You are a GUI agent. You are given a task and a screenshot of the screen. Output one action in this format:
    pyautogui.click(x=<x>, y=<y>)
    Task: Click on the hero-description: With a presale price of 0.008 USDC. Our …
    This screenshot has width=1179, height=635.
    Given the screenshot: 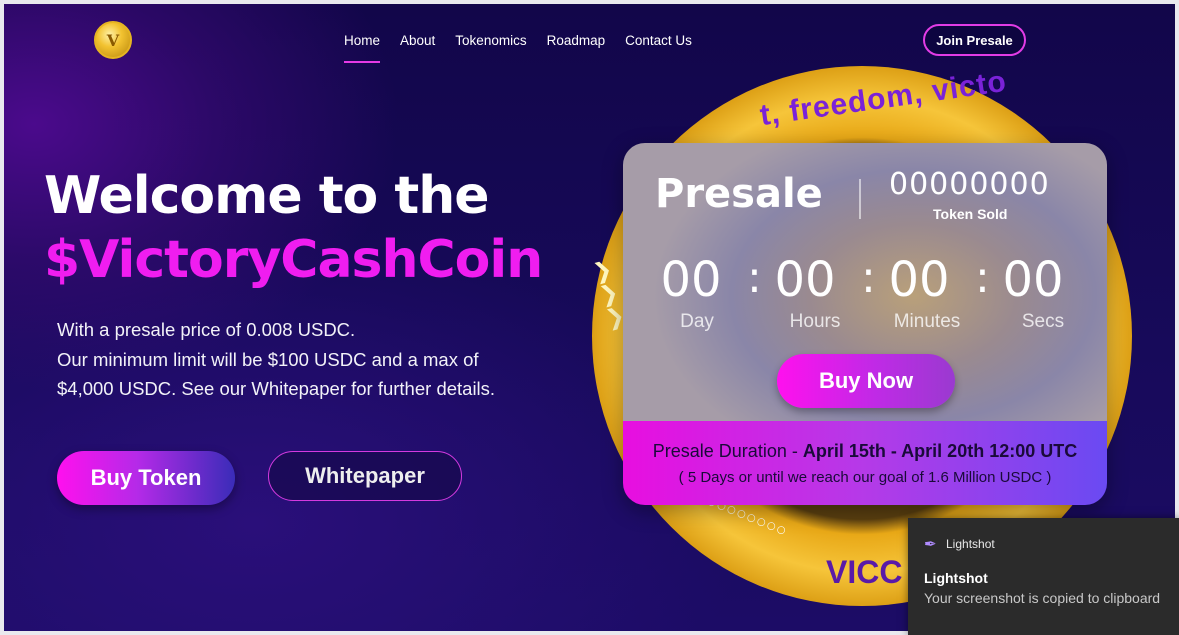 What is the action you would take?
    pyautogui.click(x=317, y=359)
    